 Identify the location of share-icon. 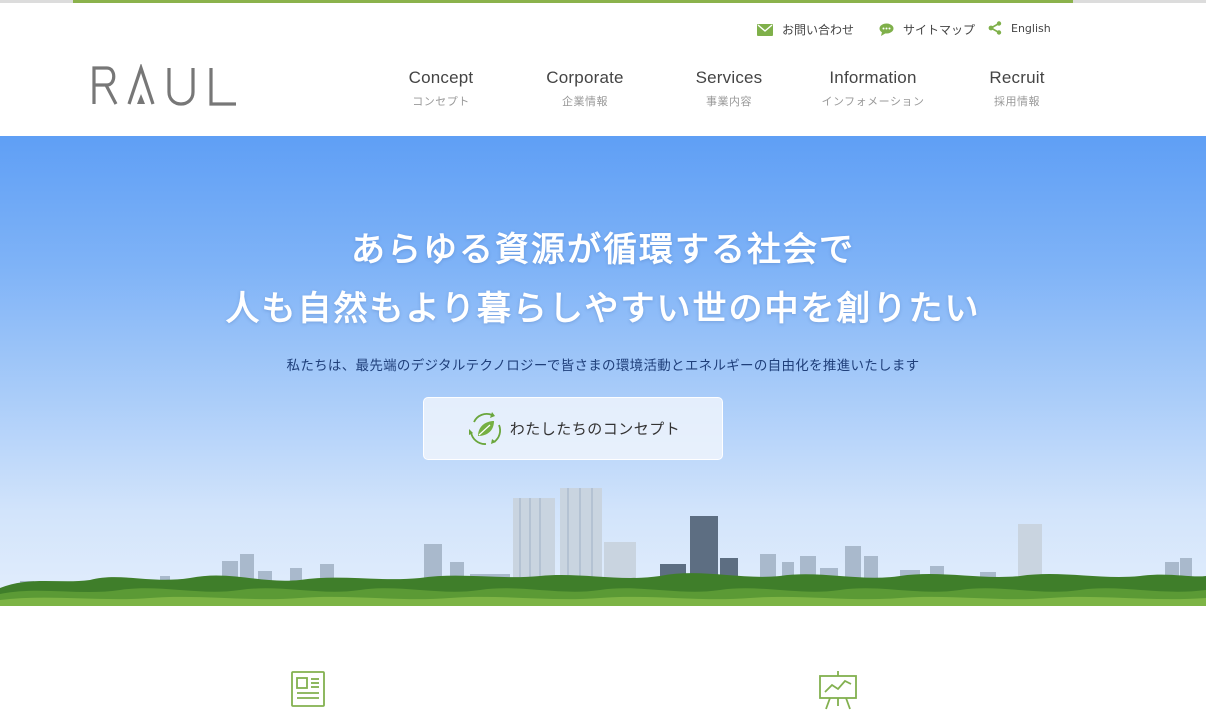
(995, 28).